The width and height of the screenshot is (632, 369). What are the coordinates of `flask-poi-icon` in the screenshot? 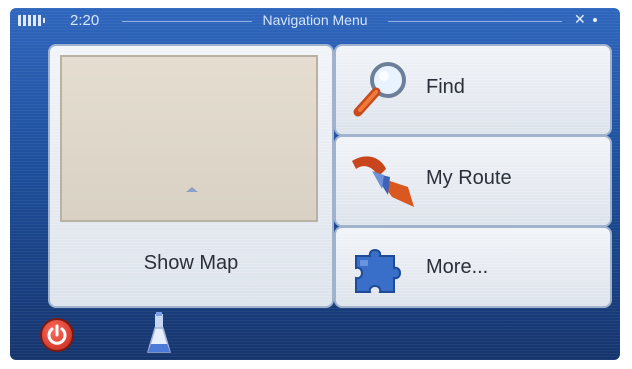 It's located at (159, 335).